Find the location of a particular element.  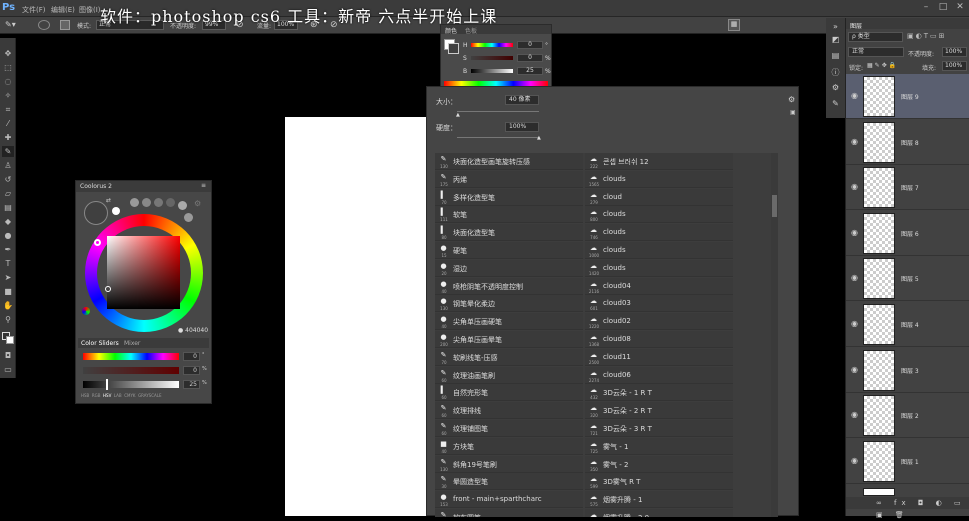

brush-preset-item: ☁ 222 콘셉 브러쉬 12 is located at coordinates (659, 161).